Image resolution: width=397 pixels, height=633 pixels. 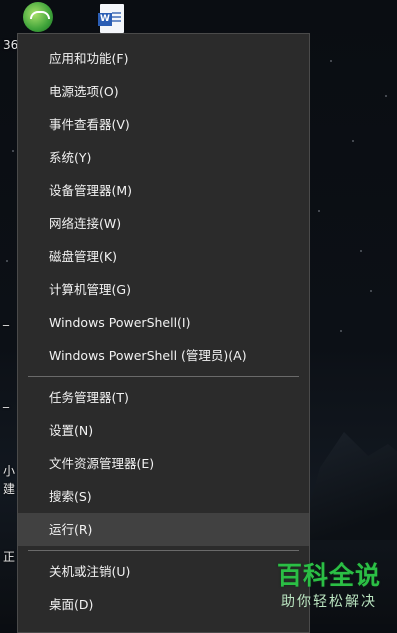 What do you see at coordinates (11, 45) in the screenshot?
I see `desktop-icon-label: 36` at bounding box center [11, 45].